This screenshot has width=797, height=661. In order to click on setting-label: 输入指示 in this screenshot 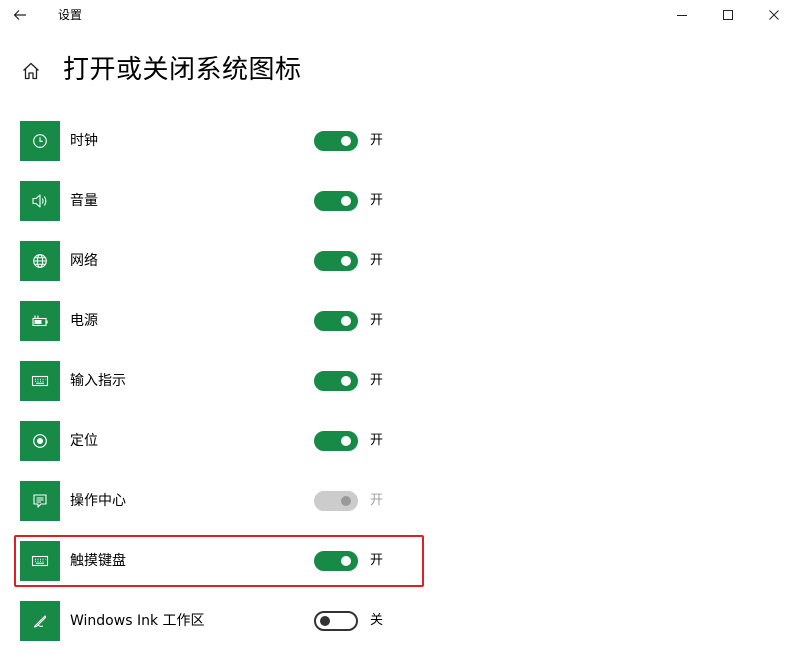, I will do `click(98, 381)`.